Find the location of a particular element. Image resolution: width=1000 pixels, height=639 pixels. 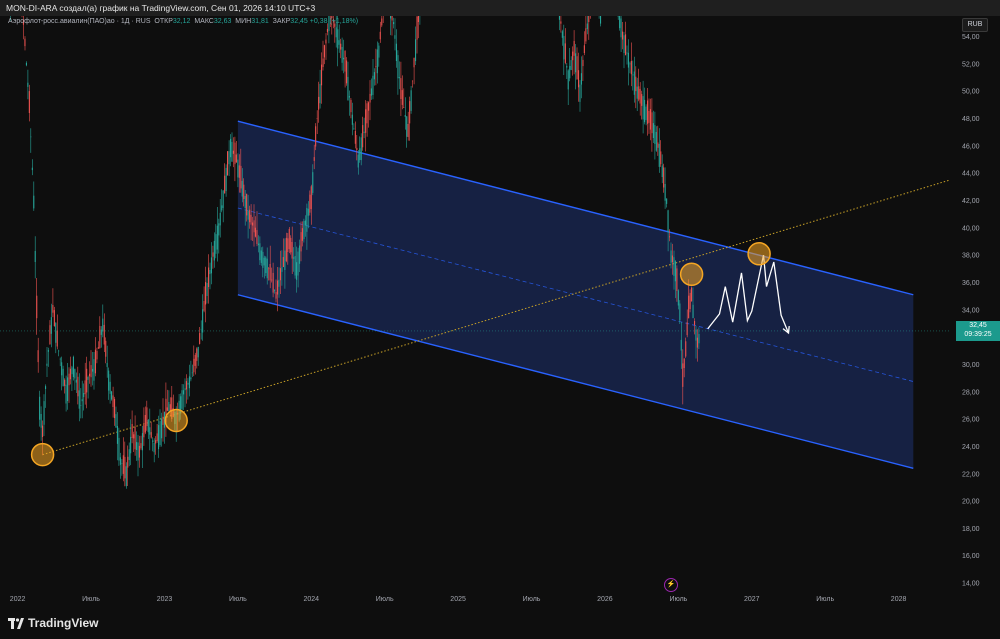

currency-badge: RUB is located at coordinates (975, 25).